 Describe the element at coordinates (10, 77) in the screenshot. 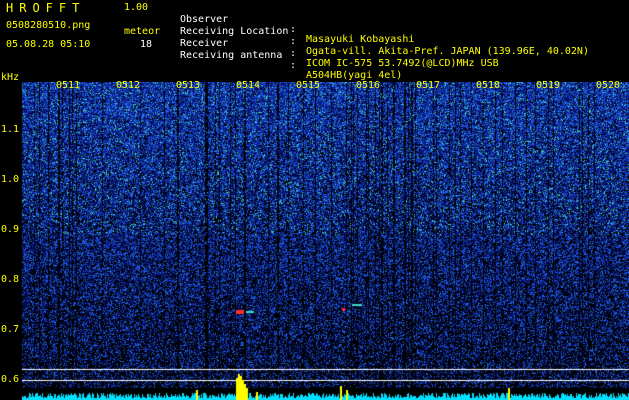

I see `frequency-unit-label: kHz` at that location.